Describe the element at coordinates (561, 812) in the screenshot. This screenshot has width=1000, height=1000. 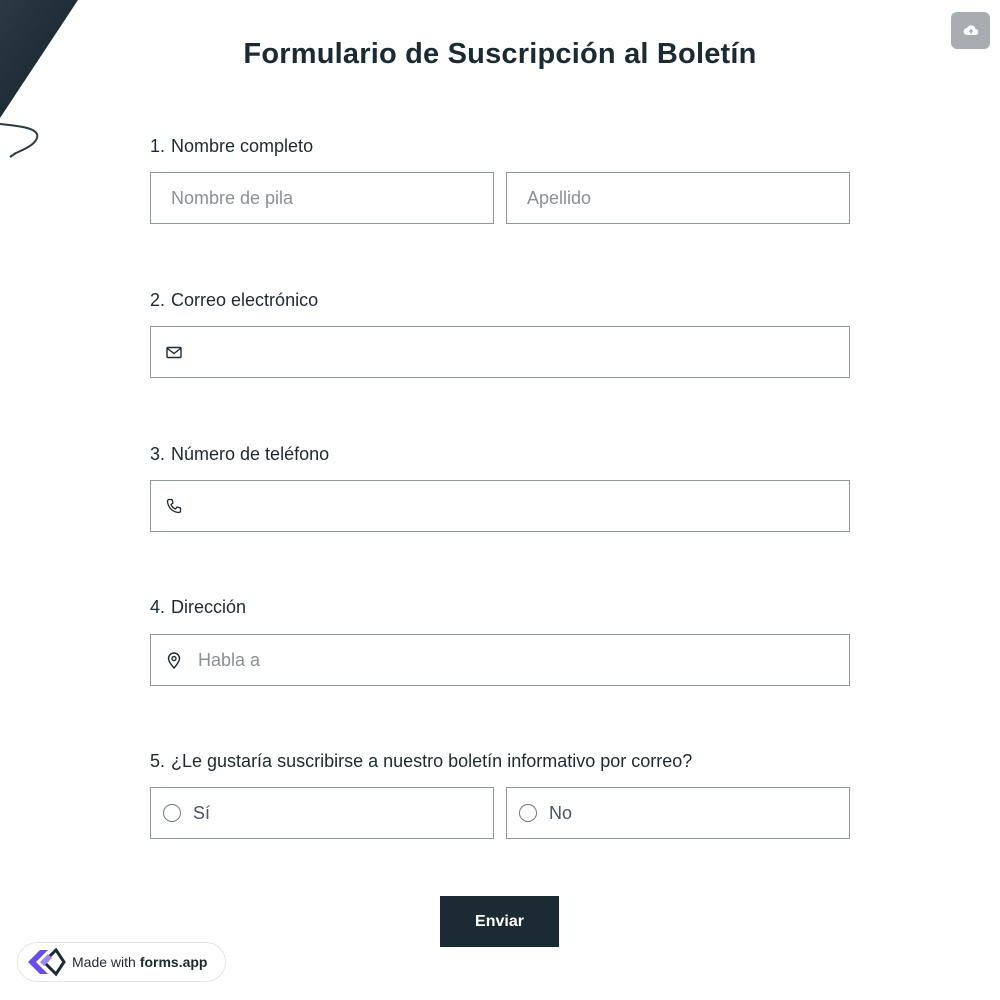
I see `radio-option-label: No` at that location.